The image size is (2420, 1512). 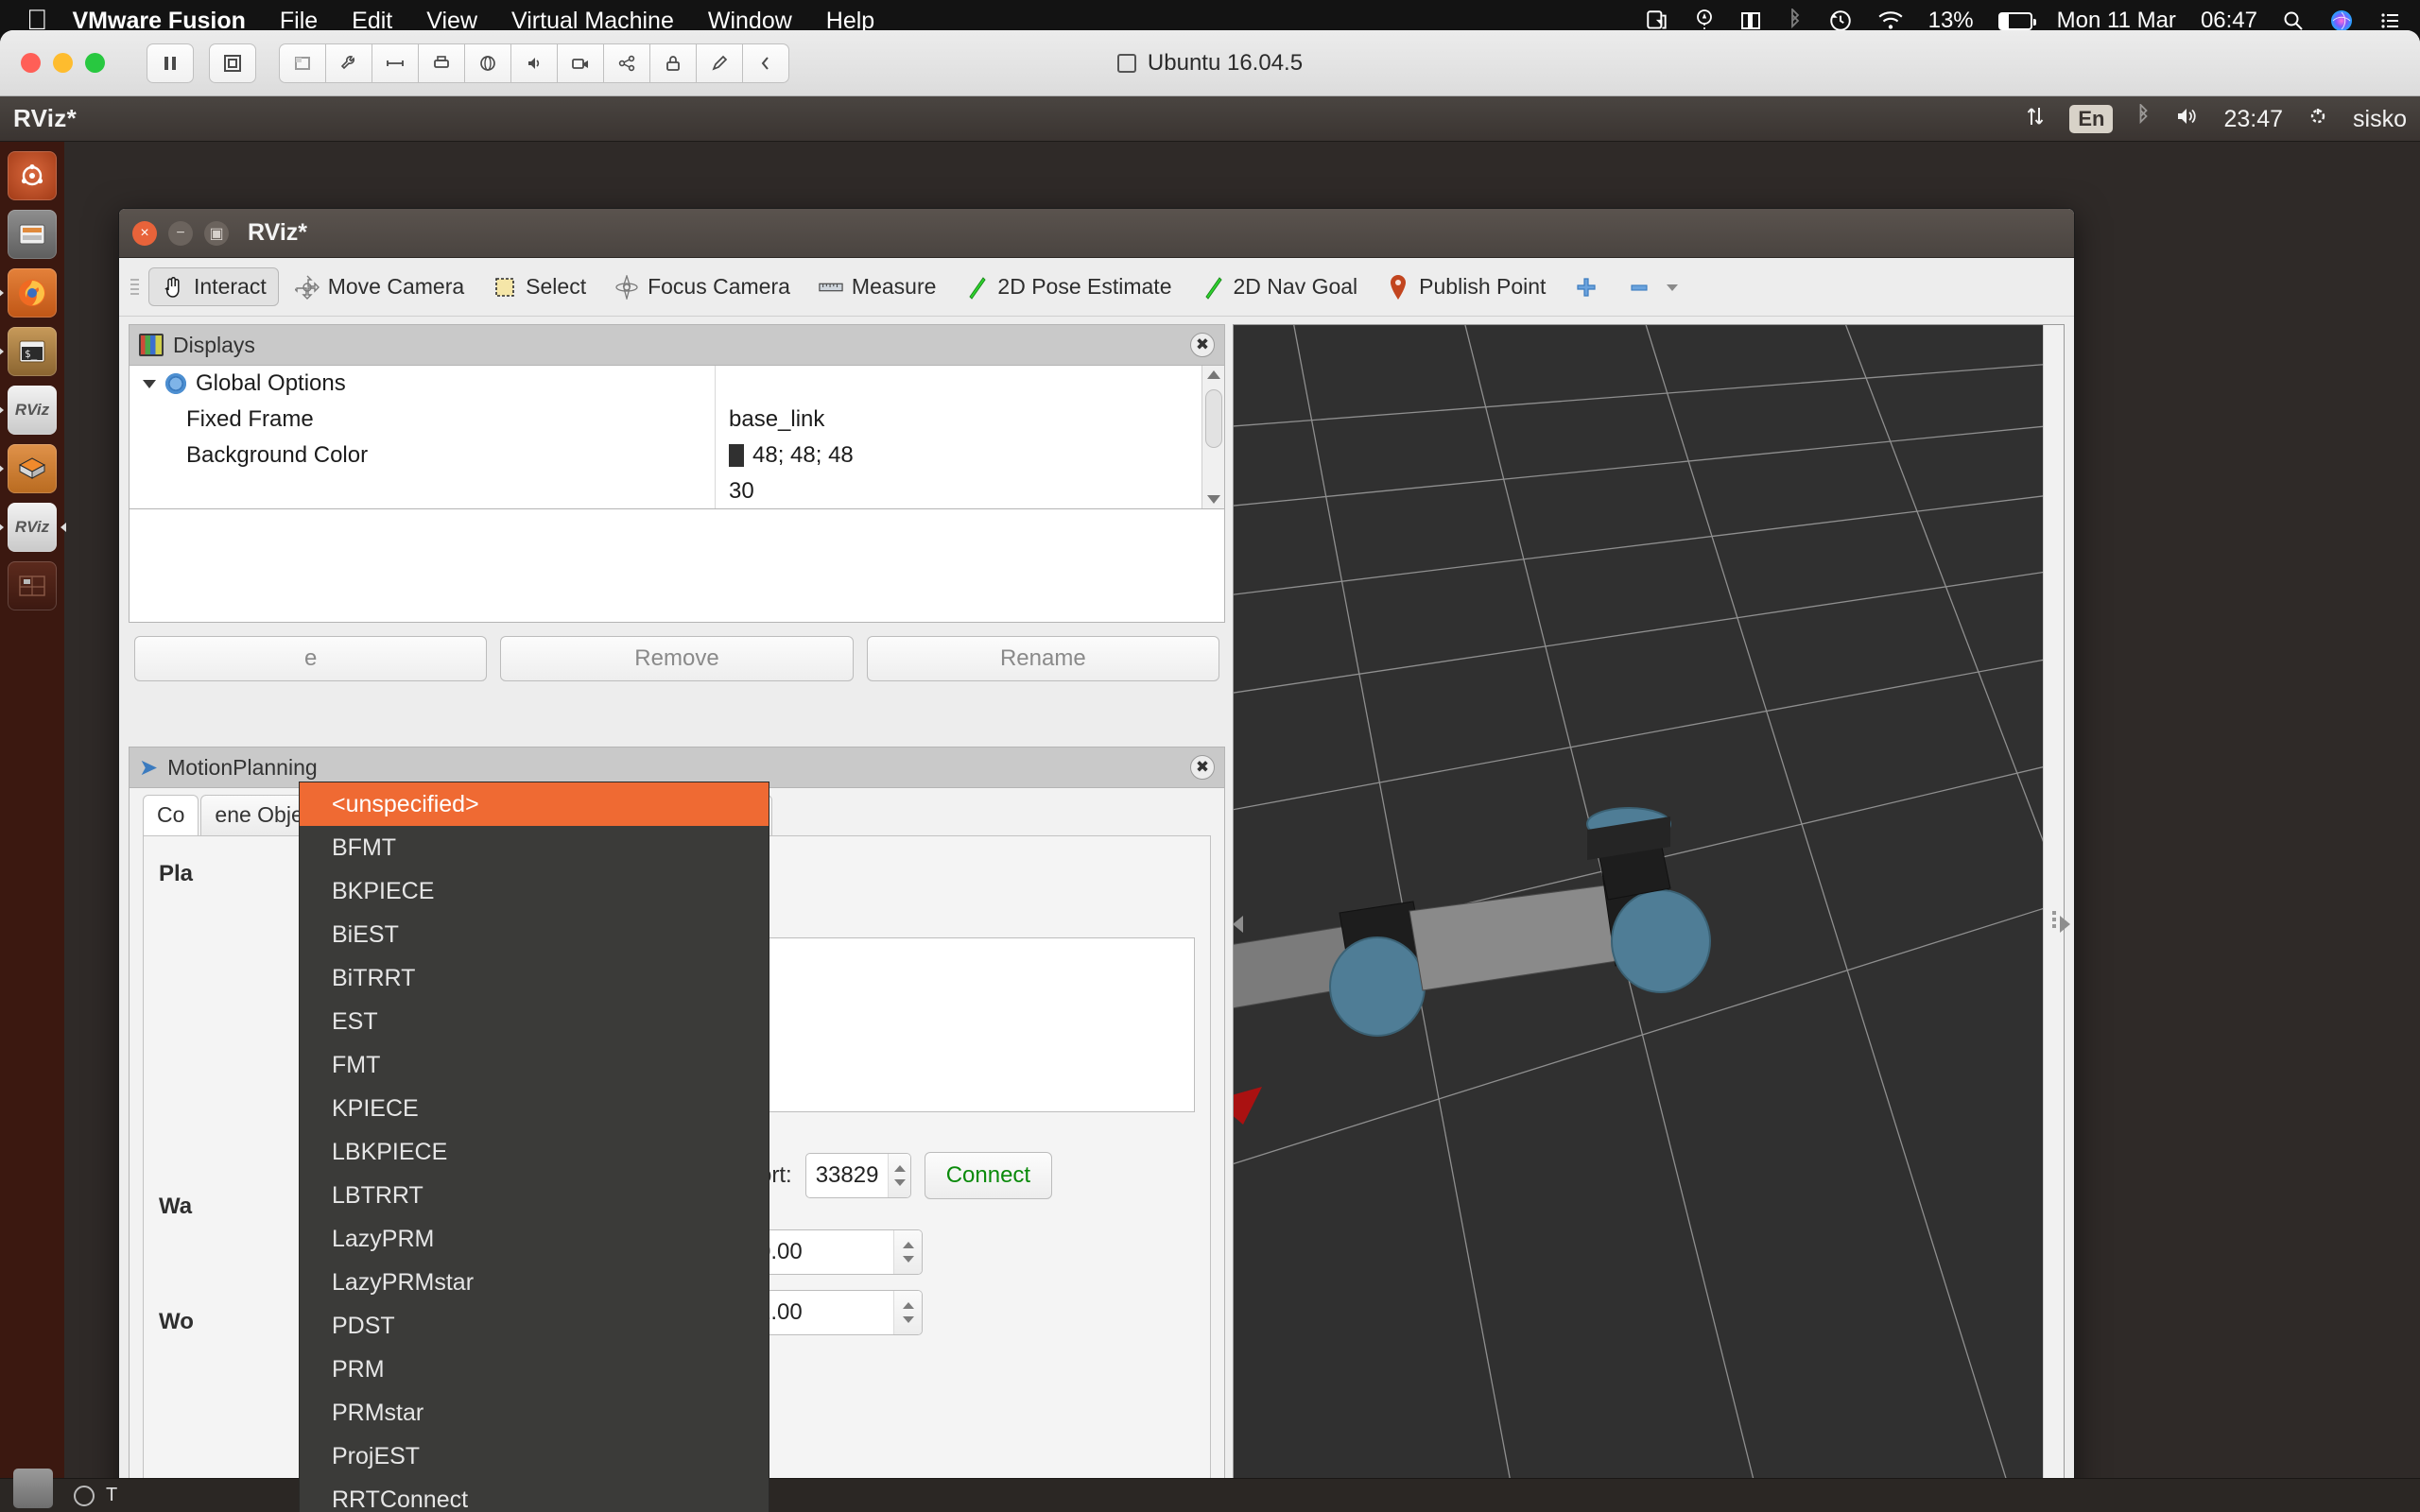 What do you see at coordinates (31, 63) in the screenshot?
I see `close-window-button` at bounding box center [31, 63].